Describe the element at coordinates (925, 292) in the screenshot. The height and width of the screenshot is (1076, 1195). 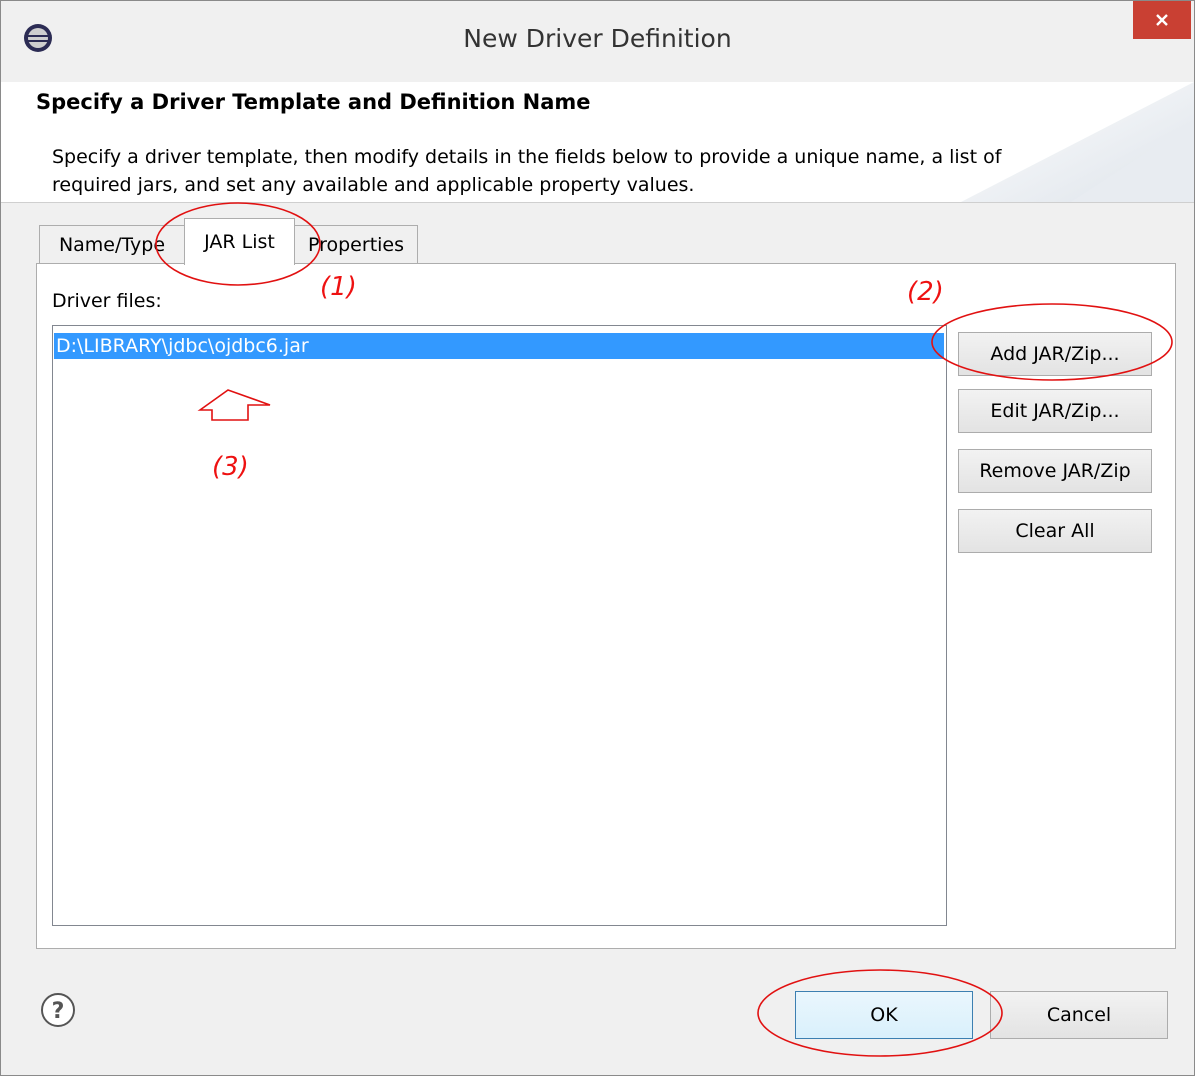
I see `annotation-marker-2: (2)` at that location.